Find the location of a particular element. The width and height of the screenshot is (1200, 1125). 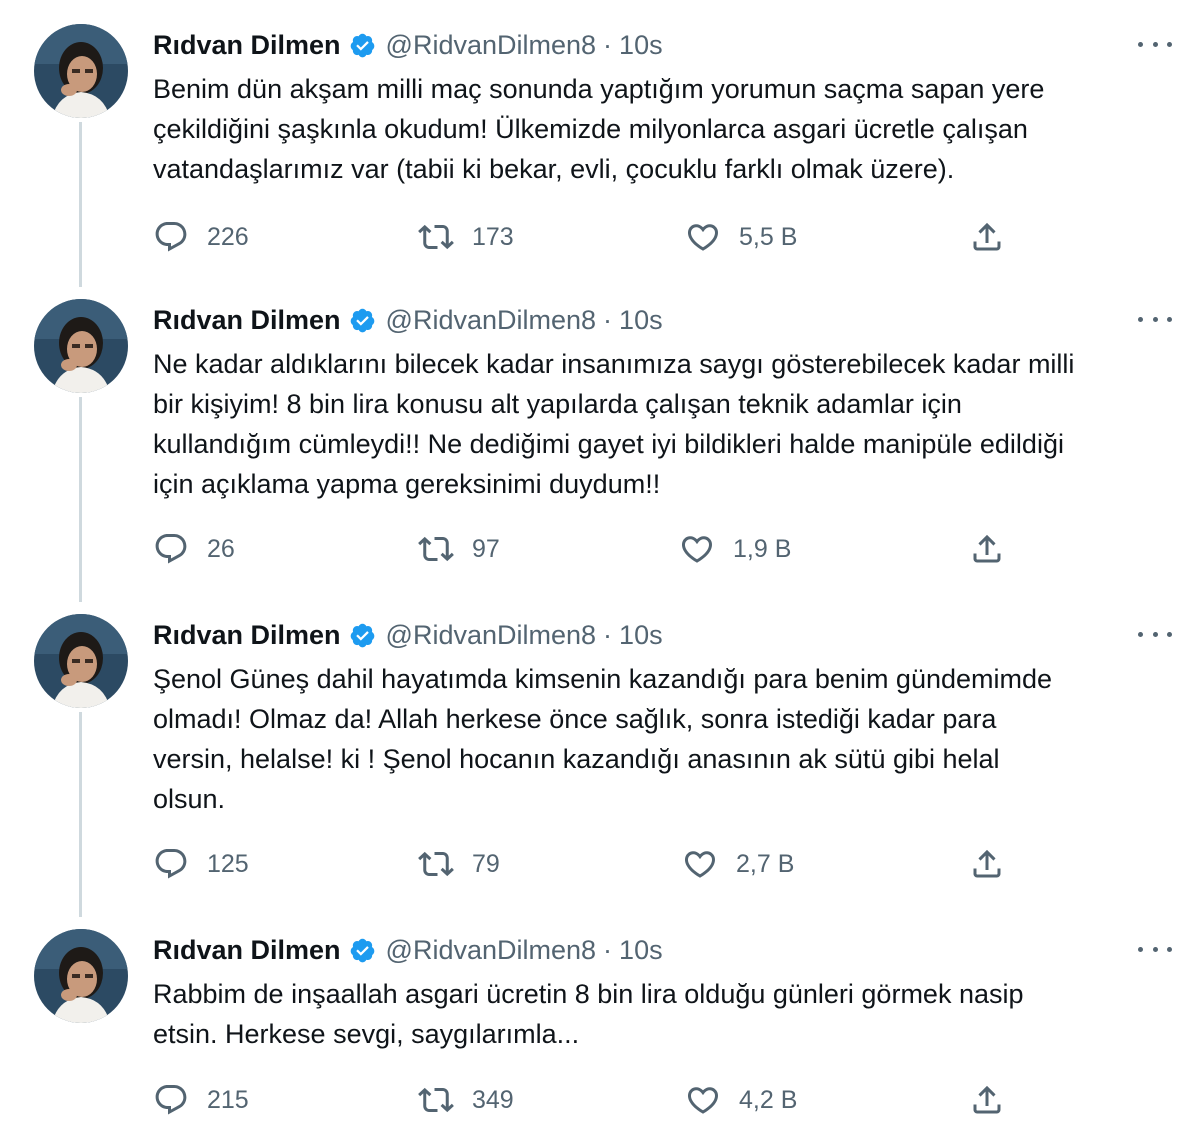

retweet-count: 79 is located at coordinates (486, 863).